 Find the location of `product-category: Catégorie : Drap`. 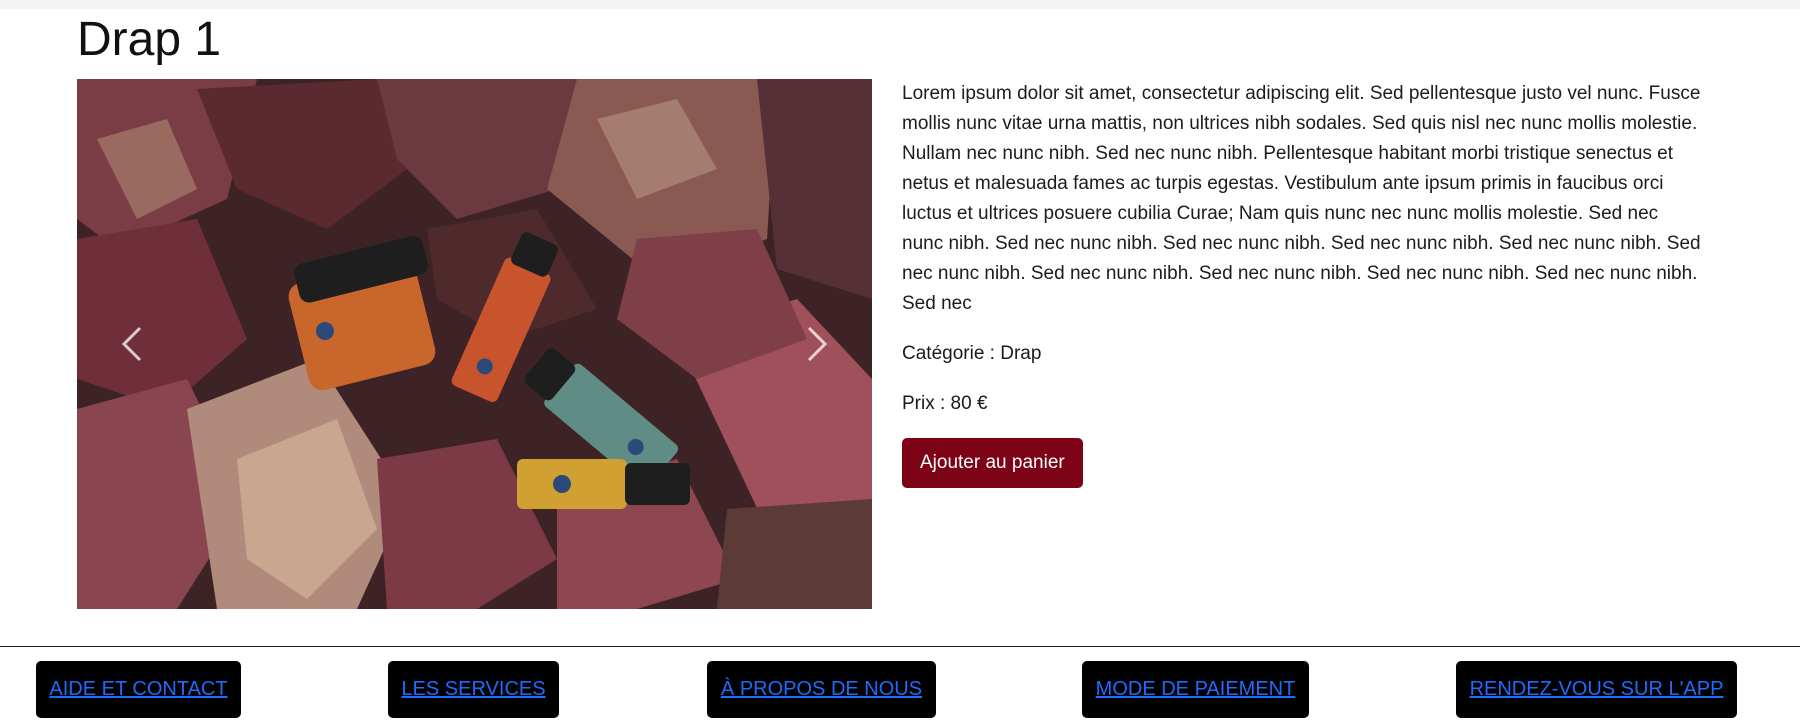

product-category: Catégorie : Drap is located at coordinates (972, 353).